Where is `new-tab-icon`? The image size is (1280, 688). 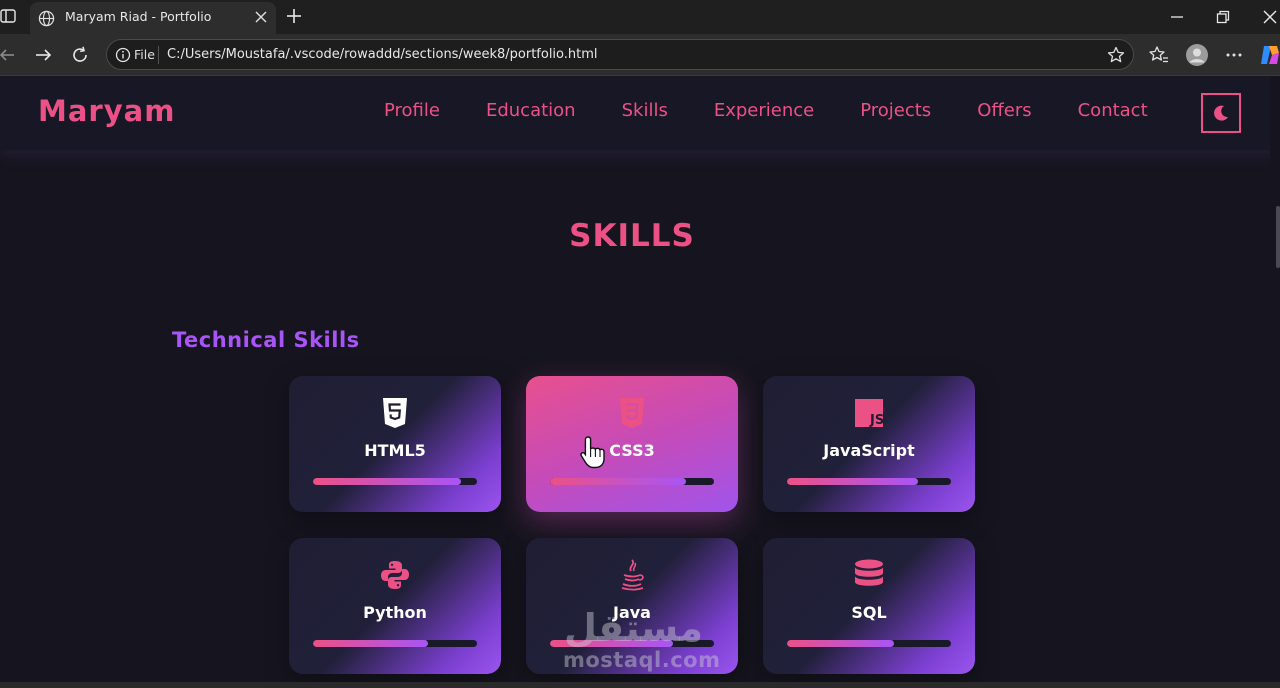 new-tab-icon is located at coordinates (294, 16).